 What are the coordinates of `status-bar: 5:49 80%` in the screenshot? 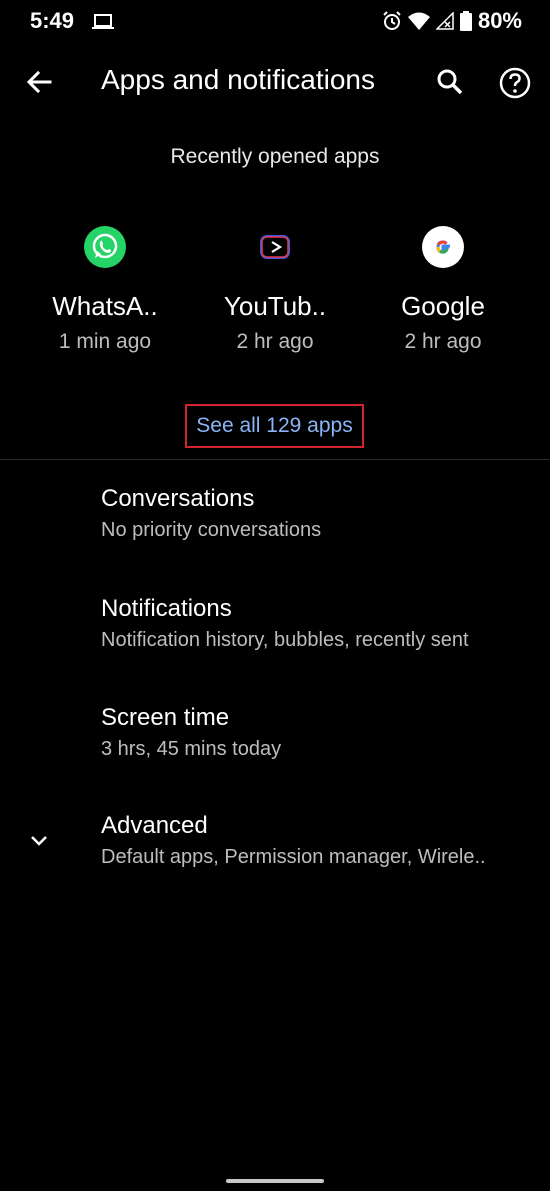 It's located at (275, 23).